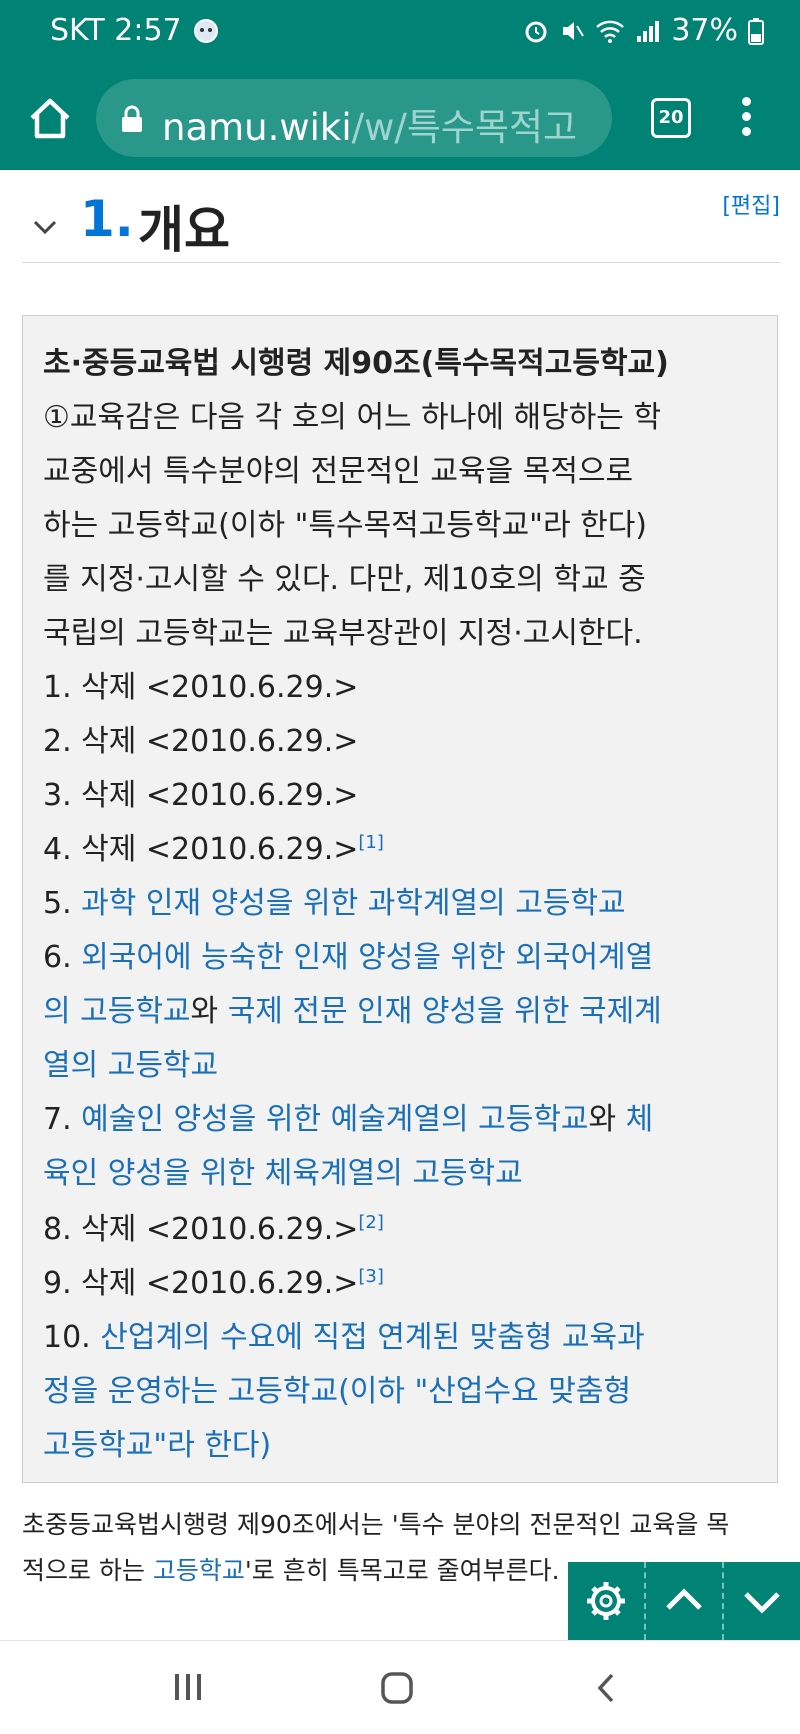 The height and width of the screenshot is (1734, 800). What do you see at coordinates (116, 30) in the screenshot?
I see `carrier-time: SKT 2:57` at bounding box center [116, 30].